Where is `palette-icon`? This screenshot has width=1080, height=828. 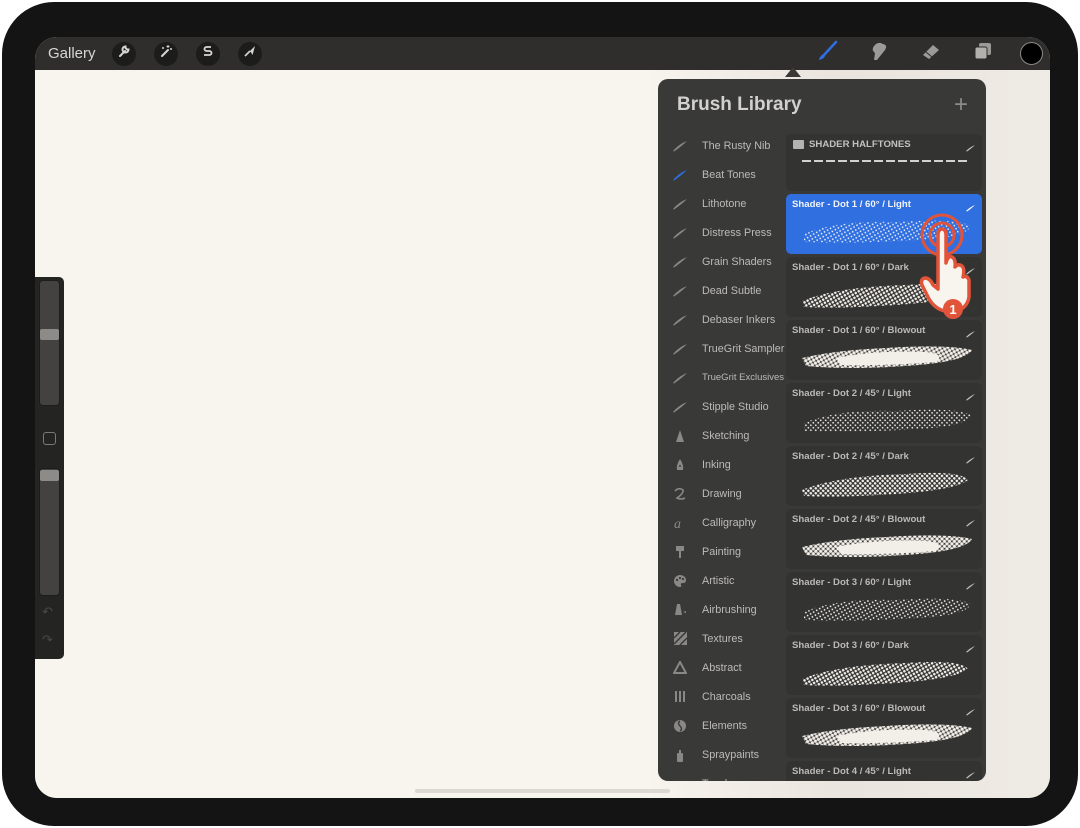
palette-icon is located at coordinates (680, 581).